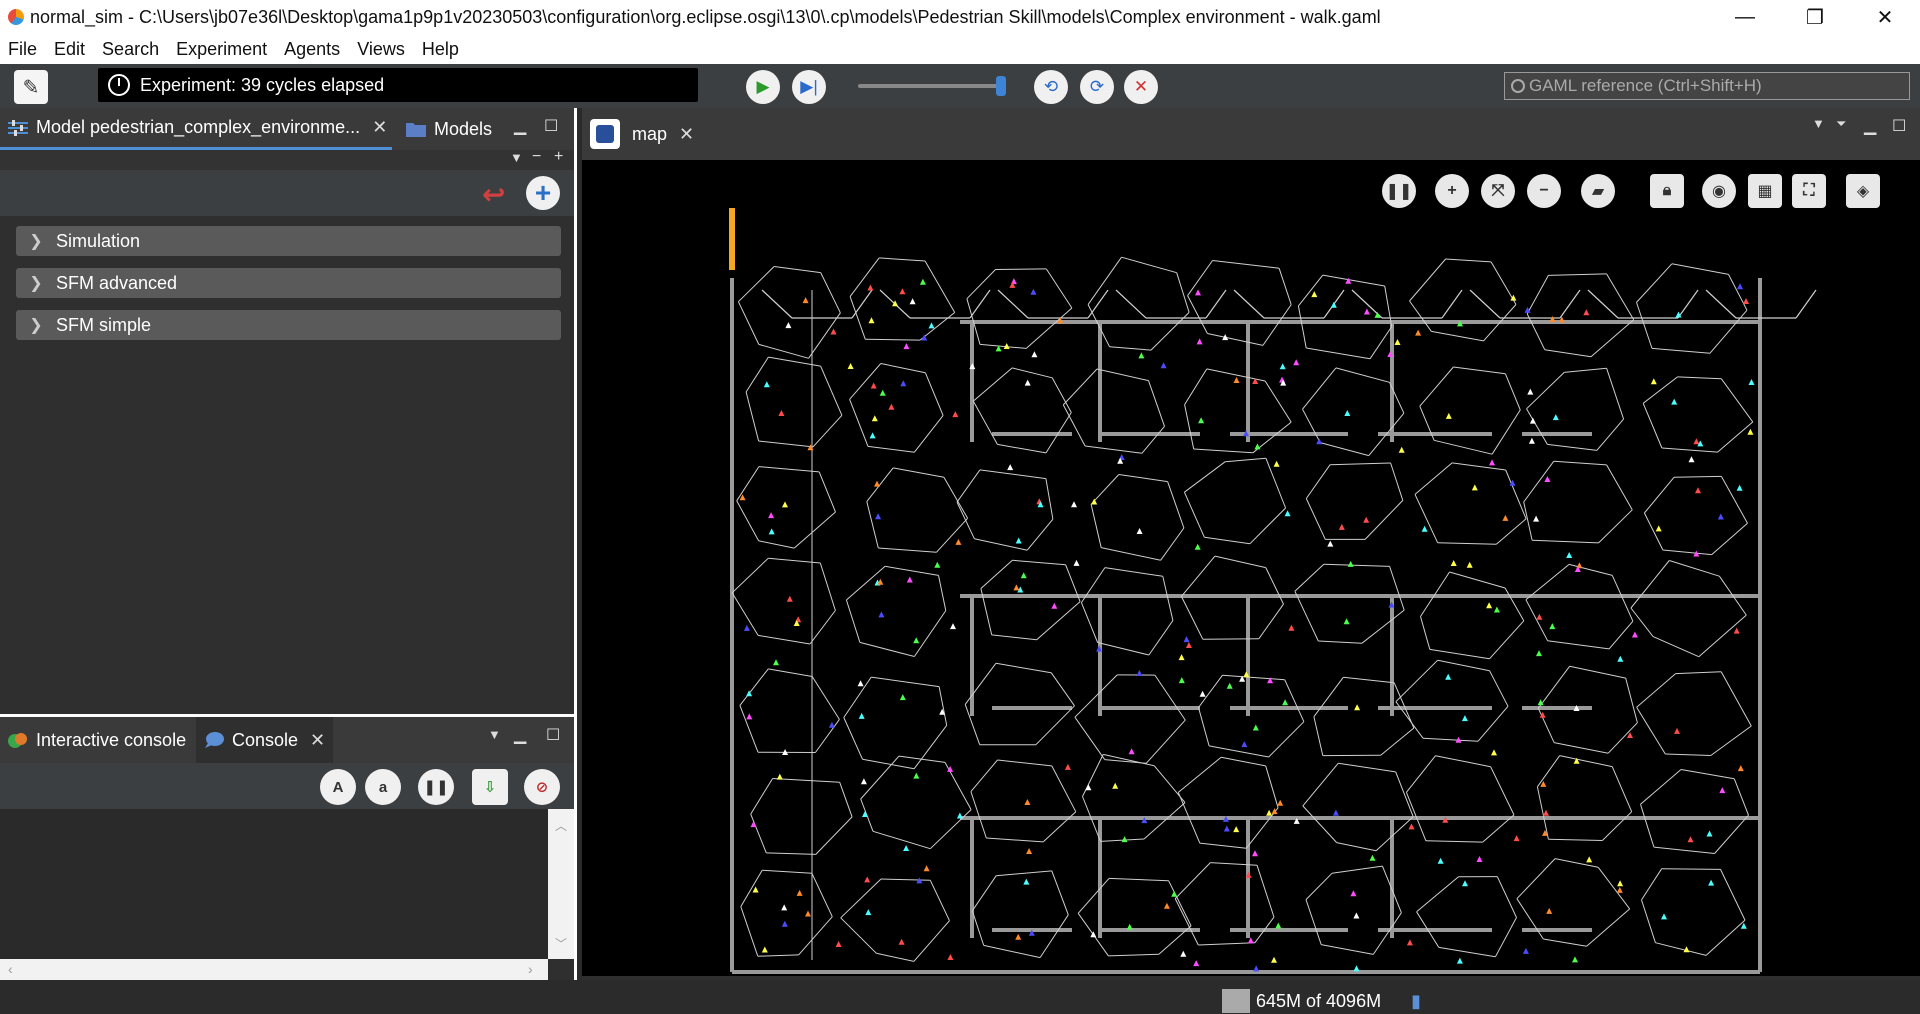 The height and width of the screenshot is (1014, 1920). Describe the element at coordinates (1452, 191) in the screenshot. I see `zoom-in-button: +` at that location.